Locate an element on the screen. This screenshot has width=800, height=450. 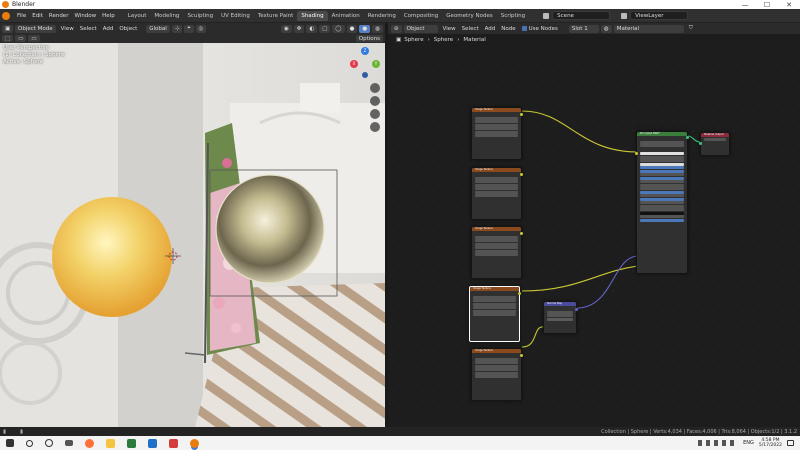
minimize-button: — is located at coordinates (745, 5).